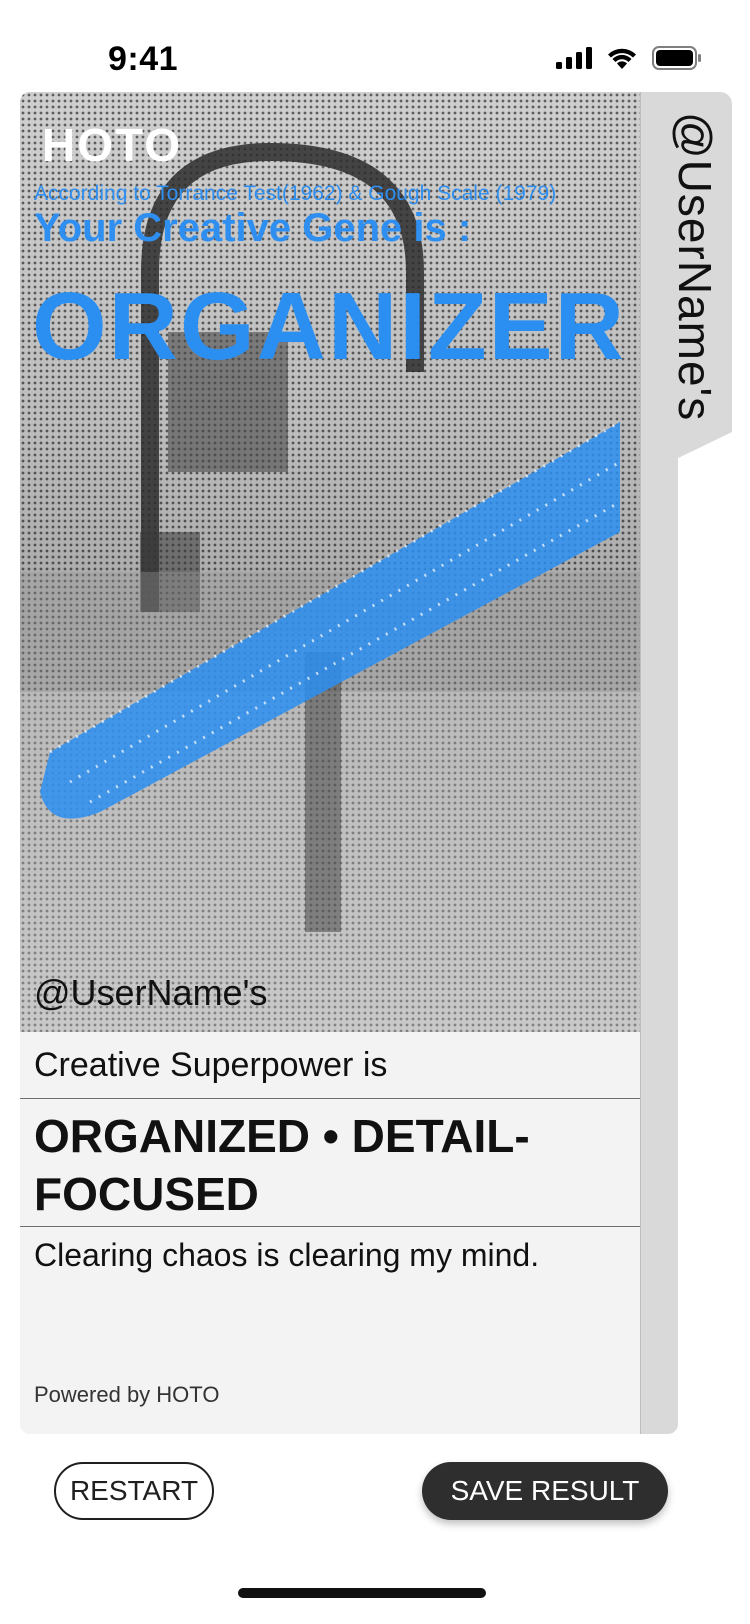 Image resolution: width=750 pixels, height=1624 pixels. Describe the element at coordinates (622, 58) in the screenshot. I see `wifi-icon` at that location.